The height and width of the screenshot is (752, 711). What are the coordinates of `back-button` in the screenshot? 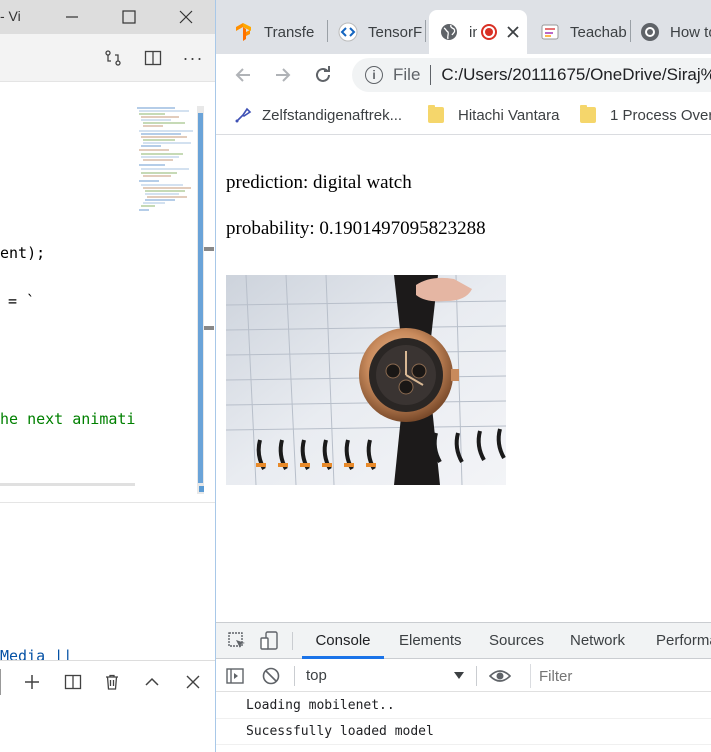 It's located at (243, 75).